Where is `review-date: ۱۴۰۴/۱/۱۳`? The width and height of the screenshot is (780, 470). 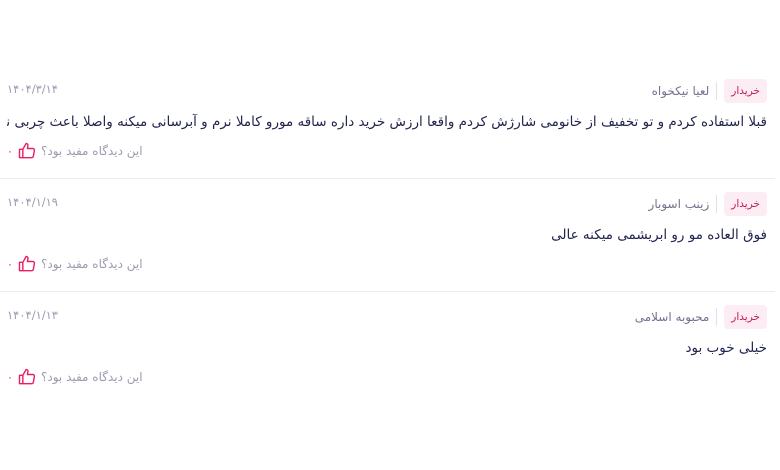 review-date: ۱۴۰۴/۱/۱۳ is located at coordinates (32, 315).